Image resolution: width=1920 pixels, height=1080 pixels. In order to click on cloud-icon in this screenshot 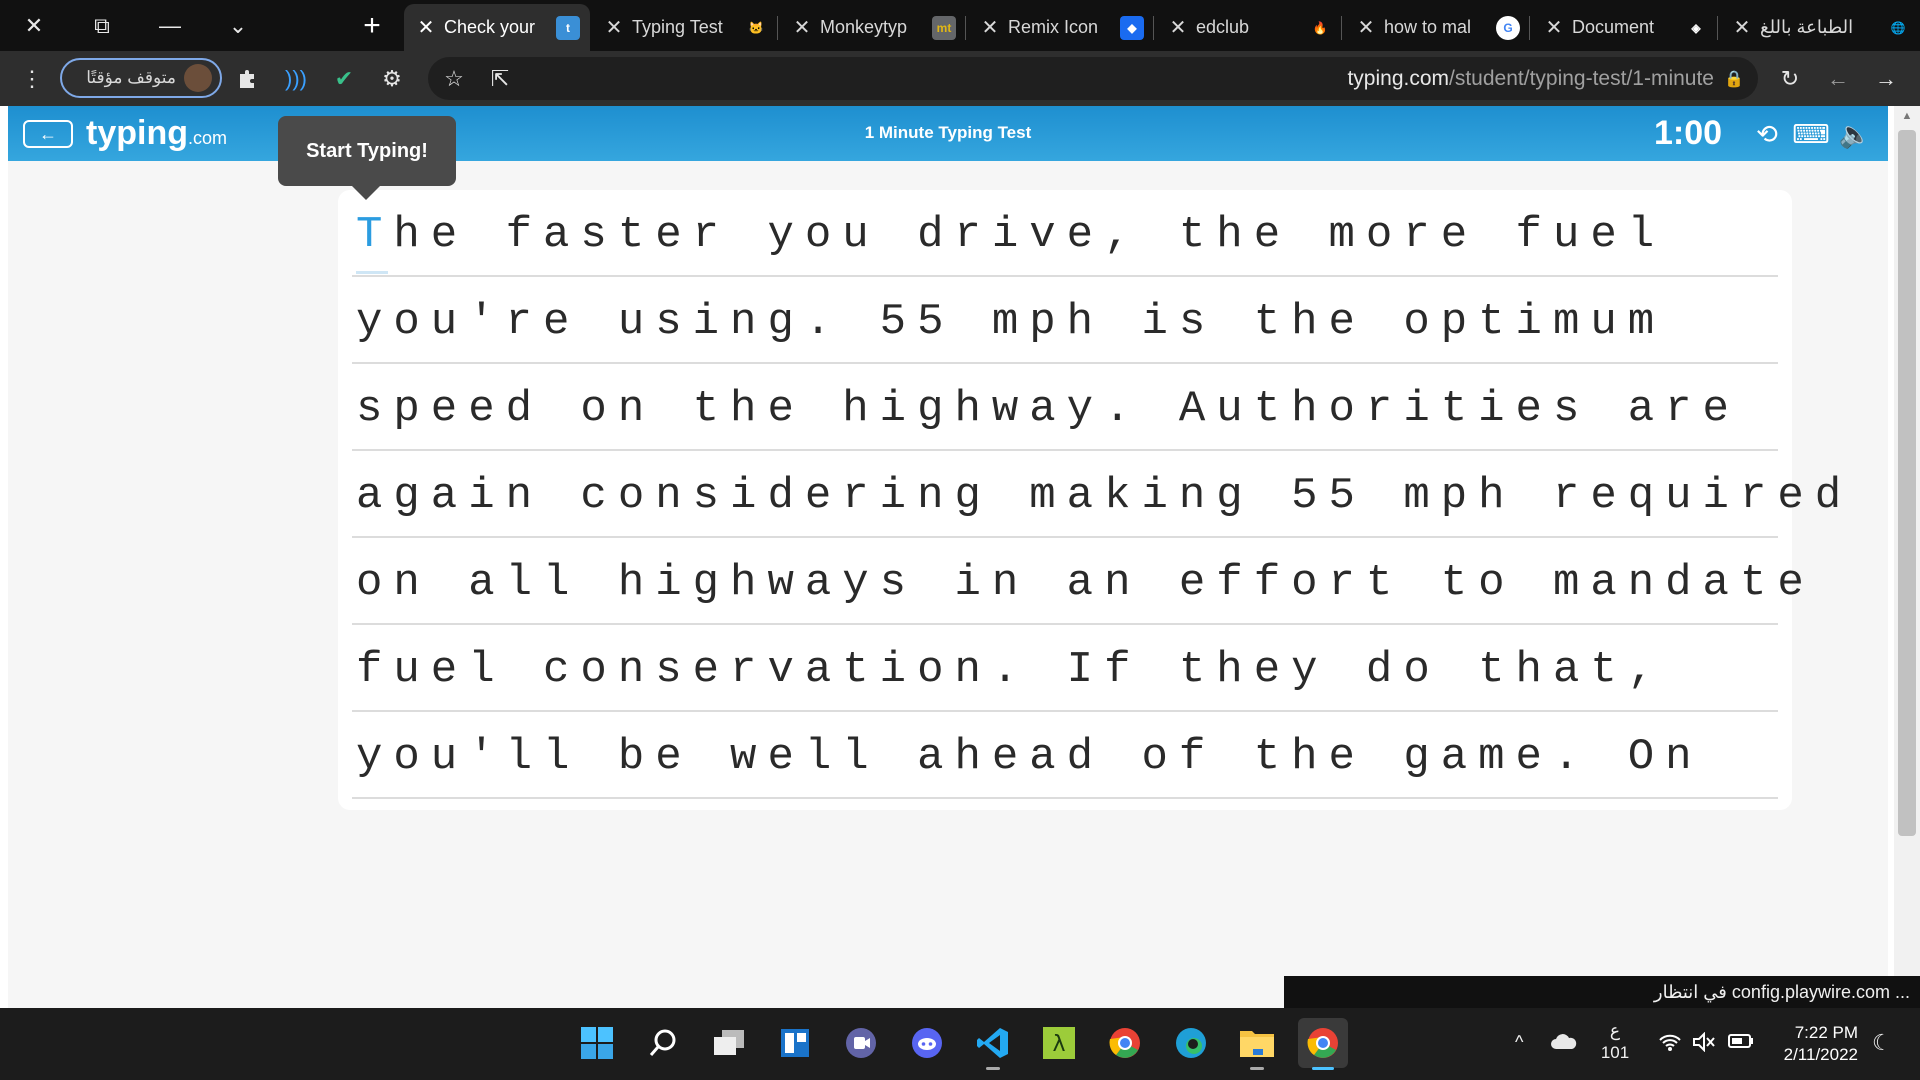, I will do `click(1564, 1041)`.